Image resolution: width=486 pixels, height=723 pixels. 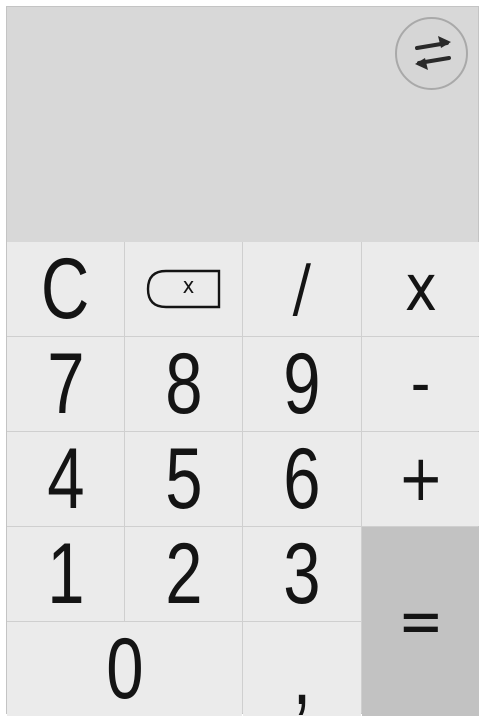 I want to click on digit-0-label: 0, so click(x=124, y=669).